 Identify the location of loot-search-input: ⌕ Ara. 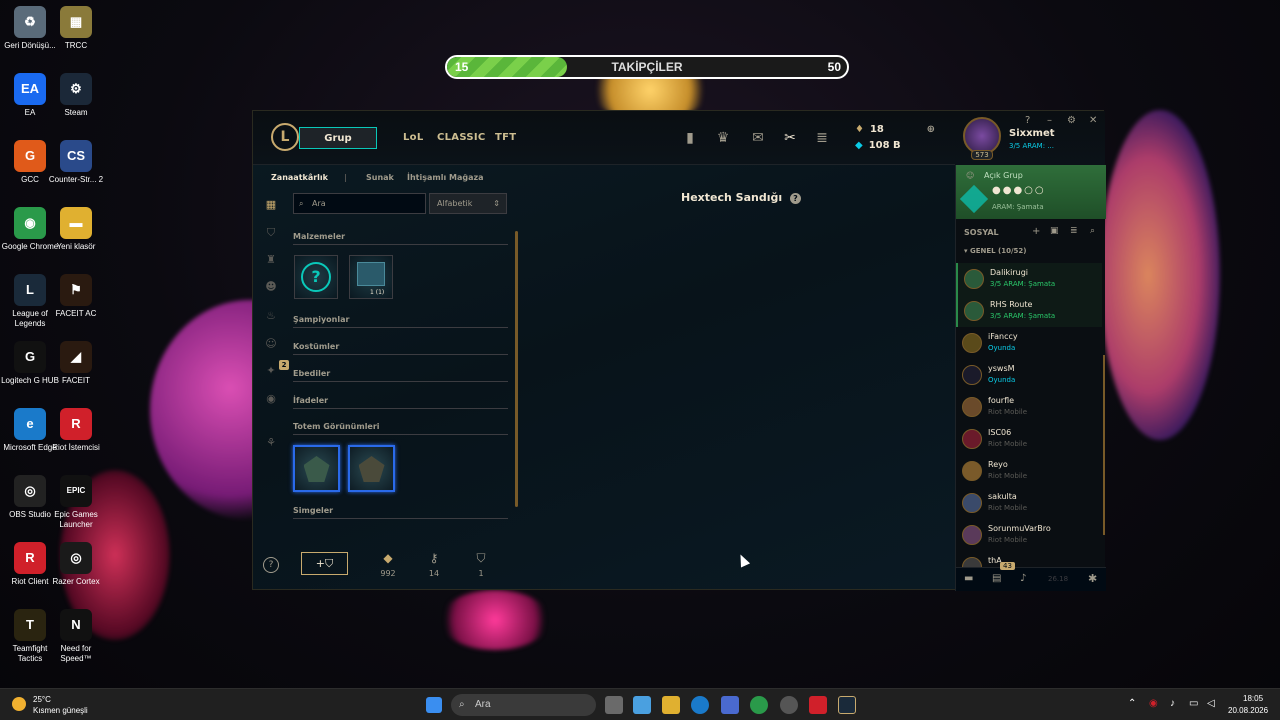
(359, 203).